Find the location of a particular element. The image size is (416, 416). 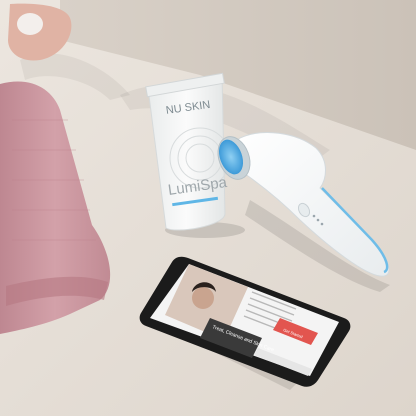

pink-vase-hole is located at coordinates (30, 24).